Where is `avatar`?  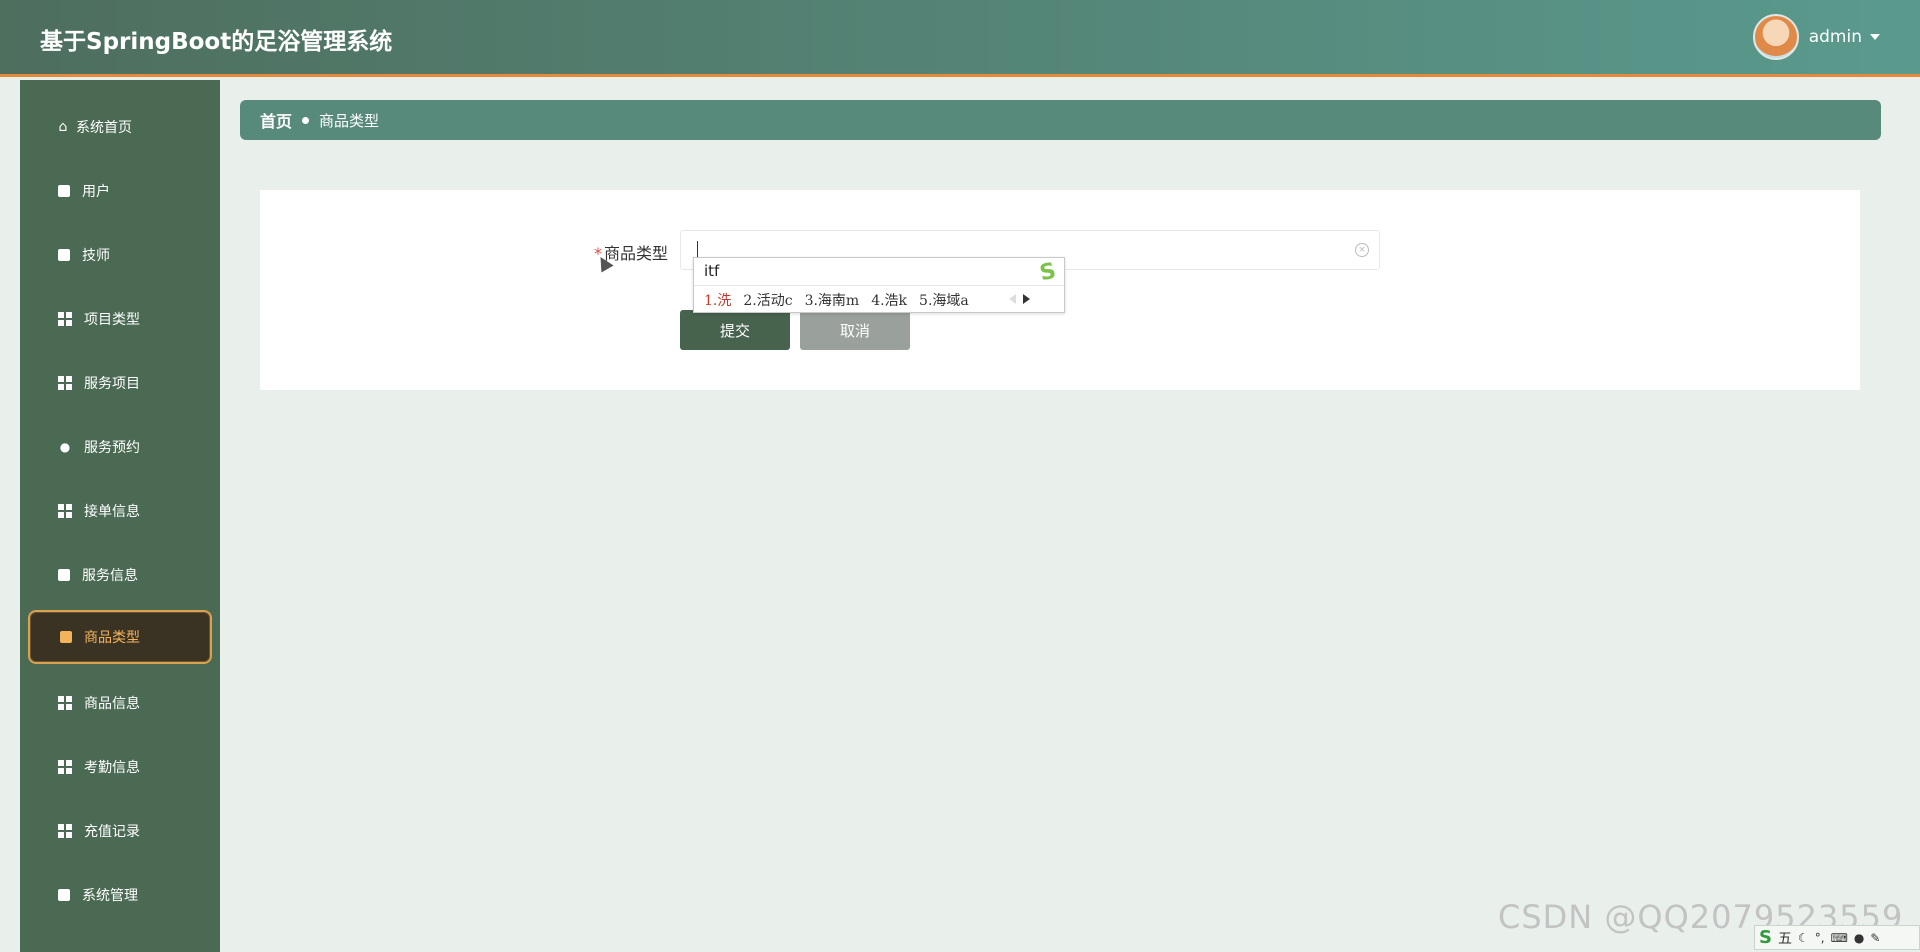
avatar is located at coordinates (1775, 37).